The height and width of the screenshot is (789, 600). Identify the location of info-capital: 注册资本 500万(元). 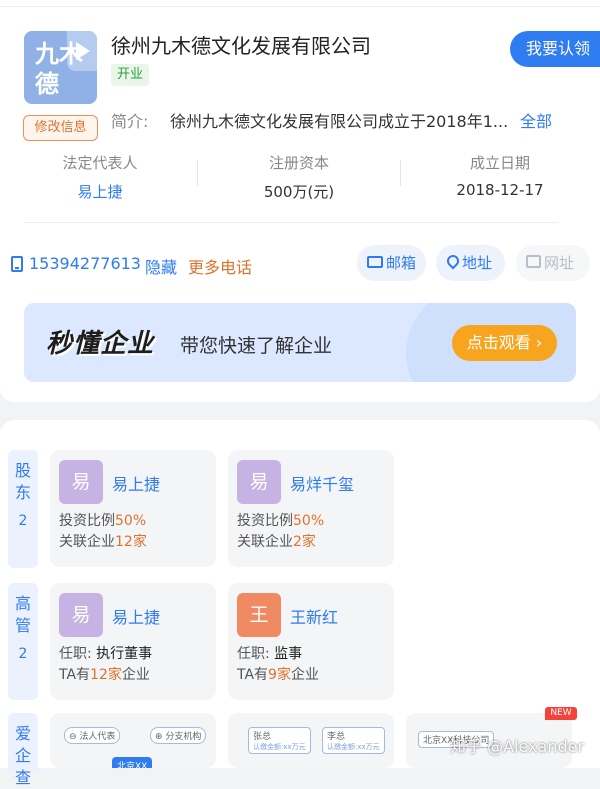
(299, 177).